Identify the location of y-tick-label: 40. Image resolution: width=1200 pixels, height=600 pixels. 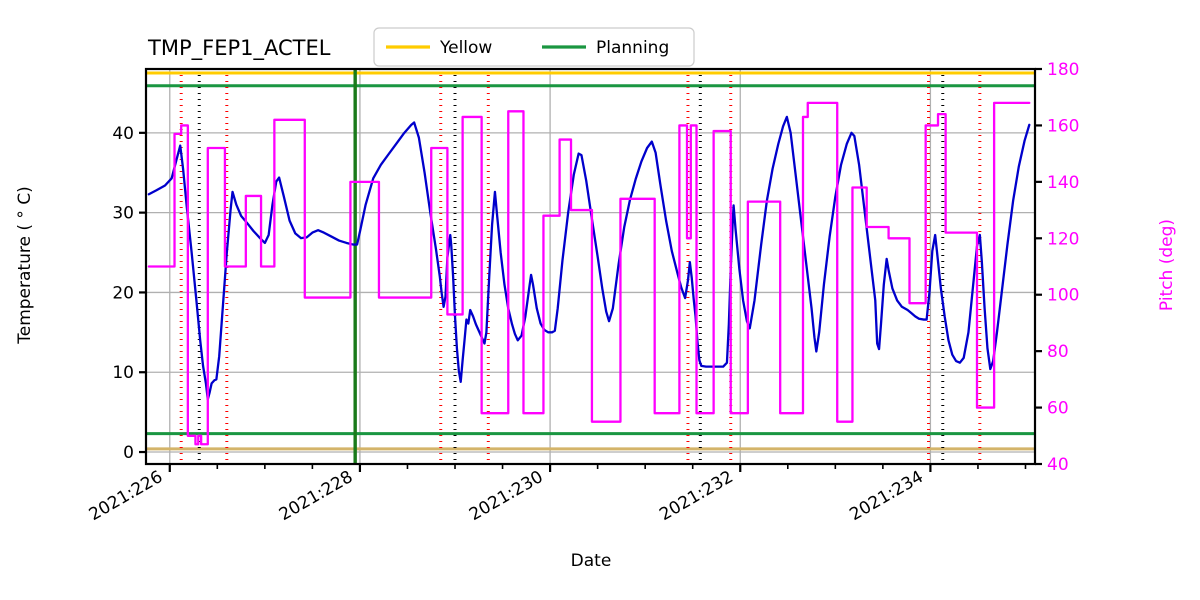
(123, 134).